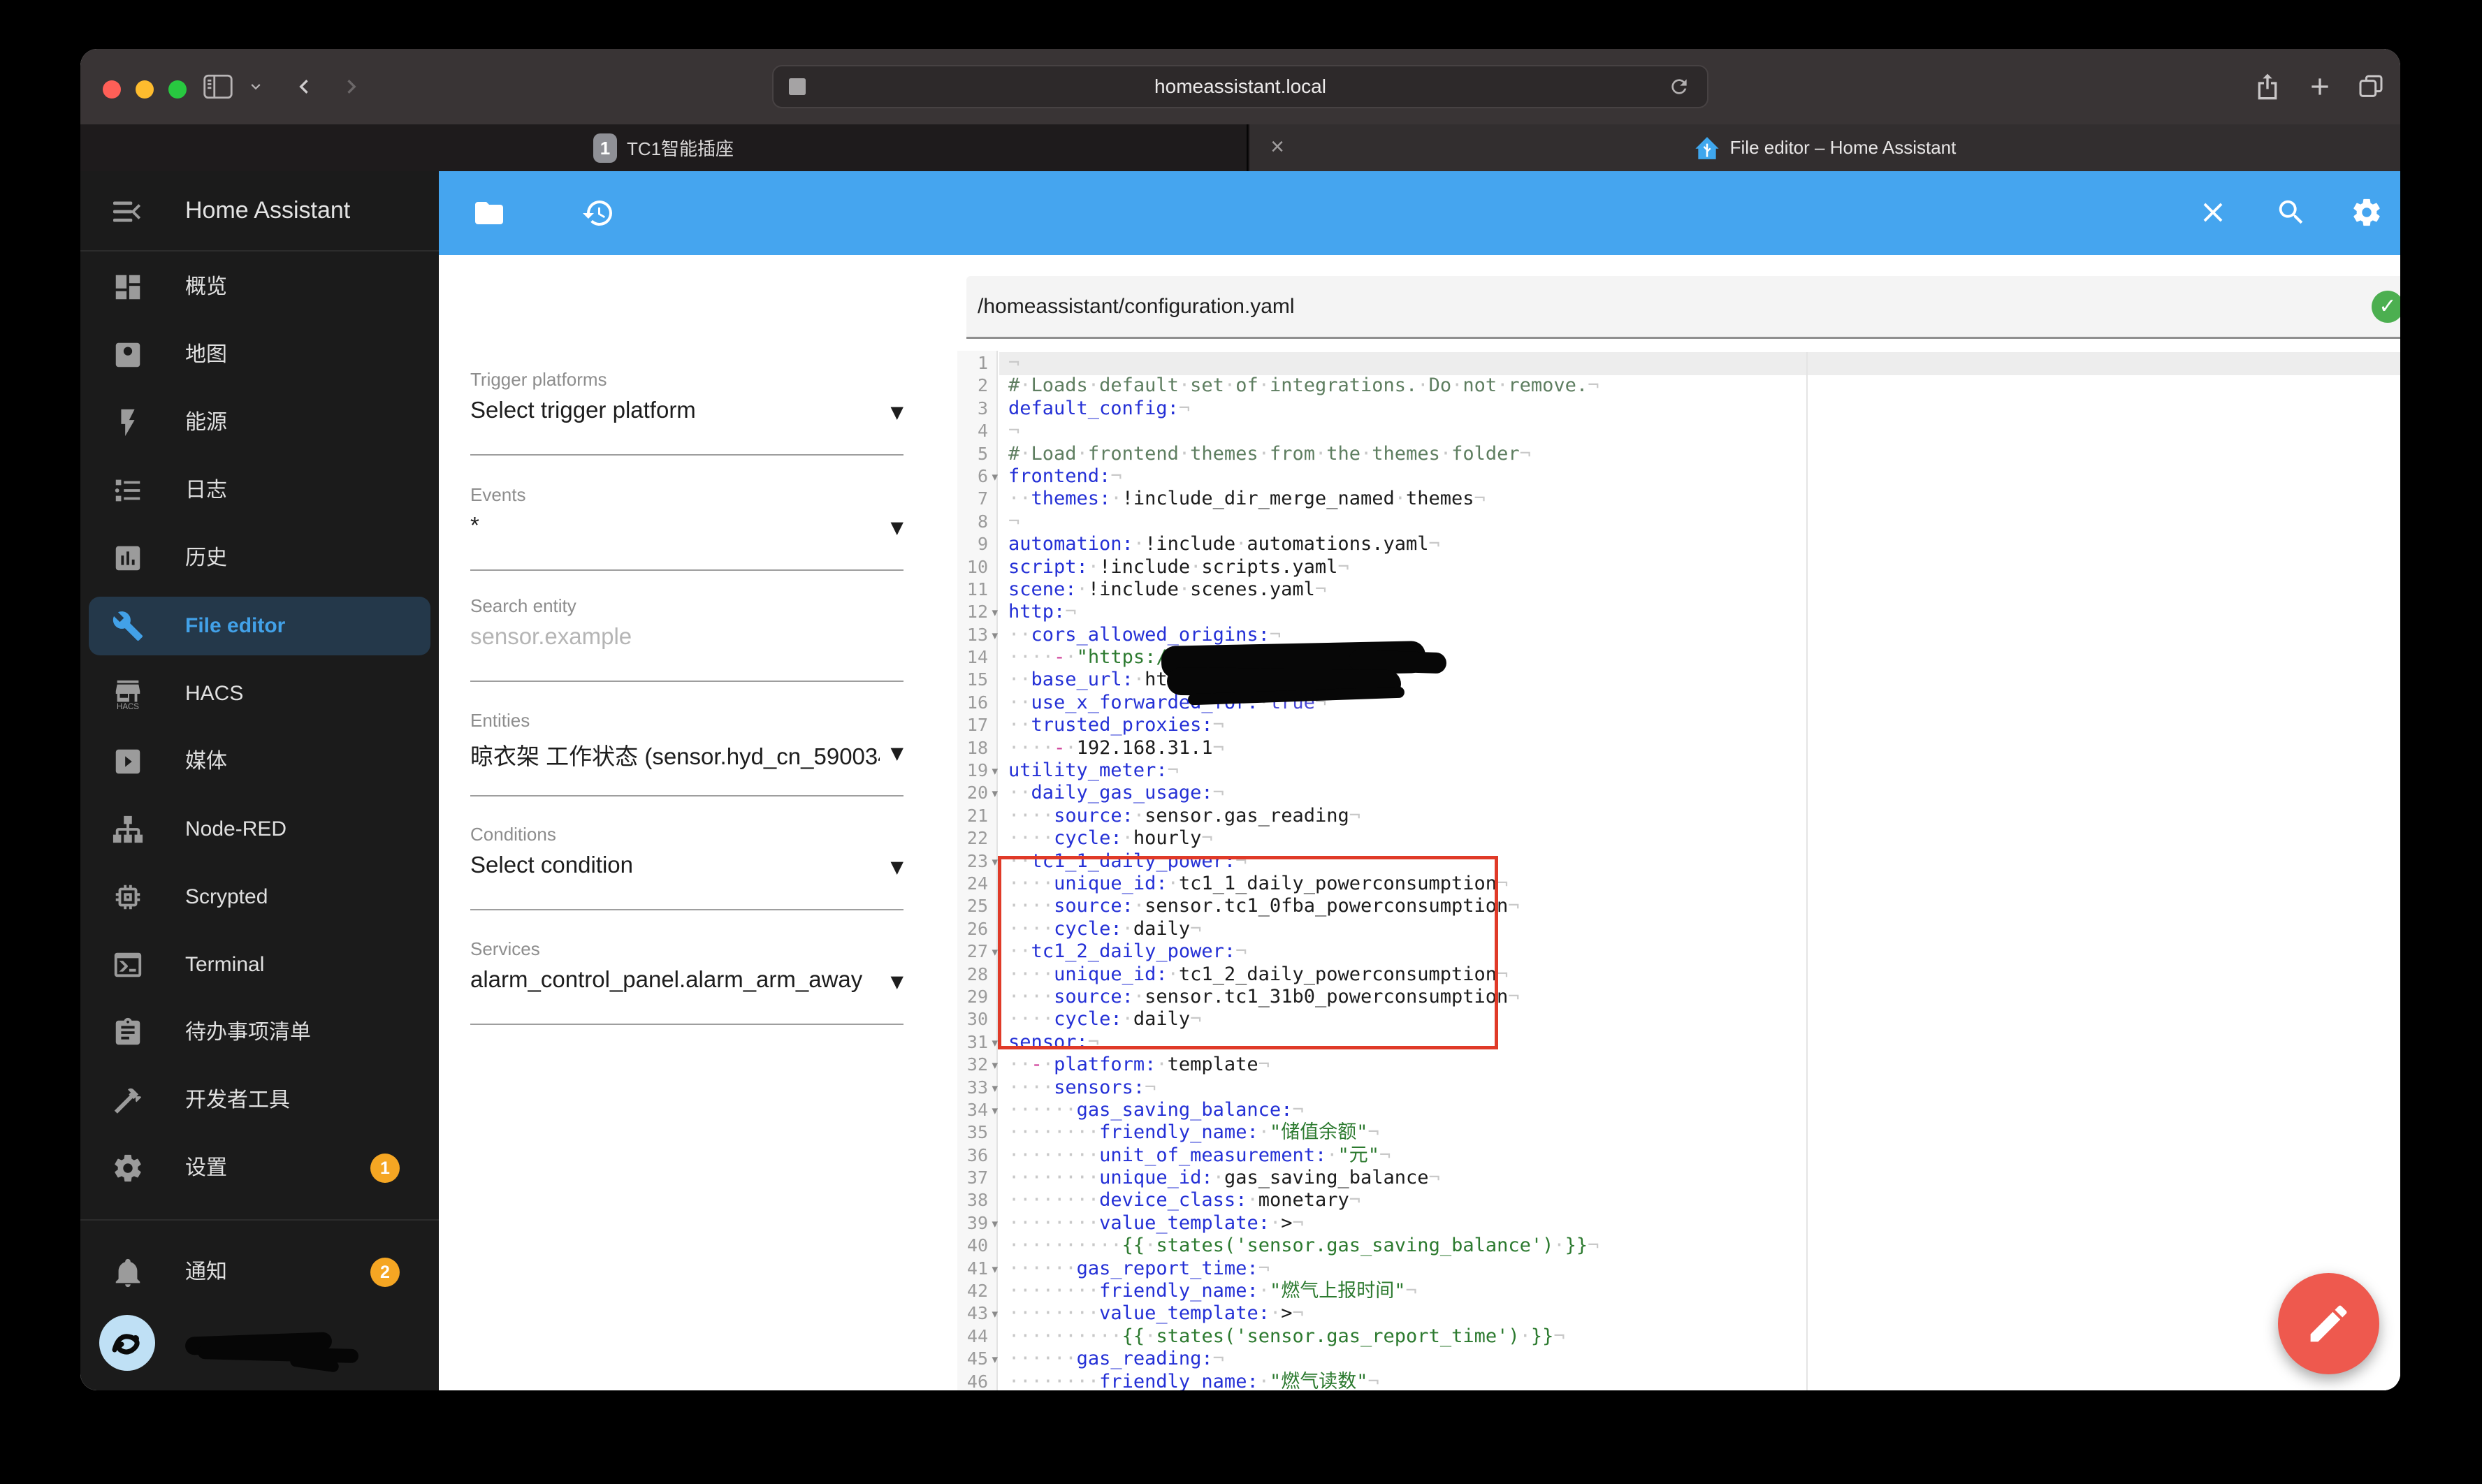 This screenshot has width=2482, height=1484. What do you see at coordinates (259, 626) in the screenshot?
I see `sidebar-item-file-editor: File editor` at bounding box center [259, 626].